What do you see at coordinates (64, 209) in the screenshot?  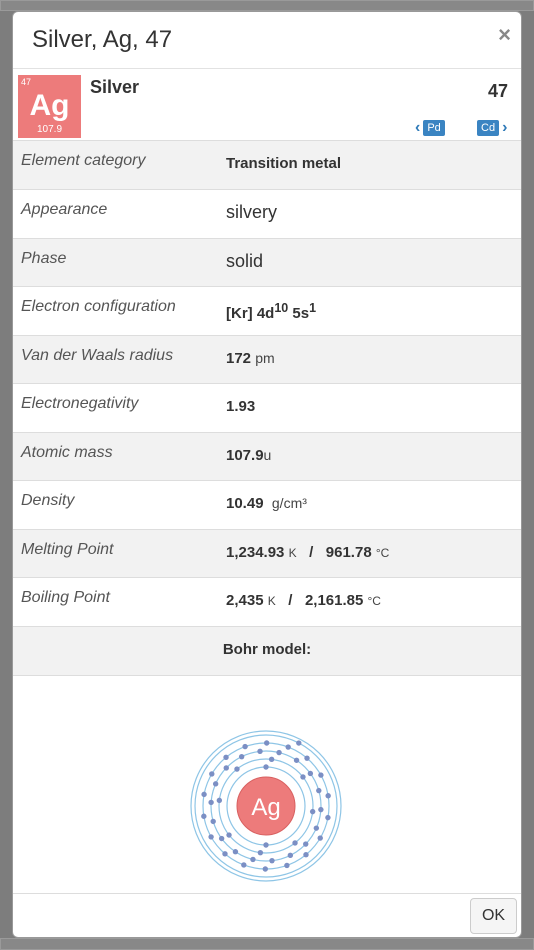 I see `property-label: Appearance` at bounding box center [64, 209].